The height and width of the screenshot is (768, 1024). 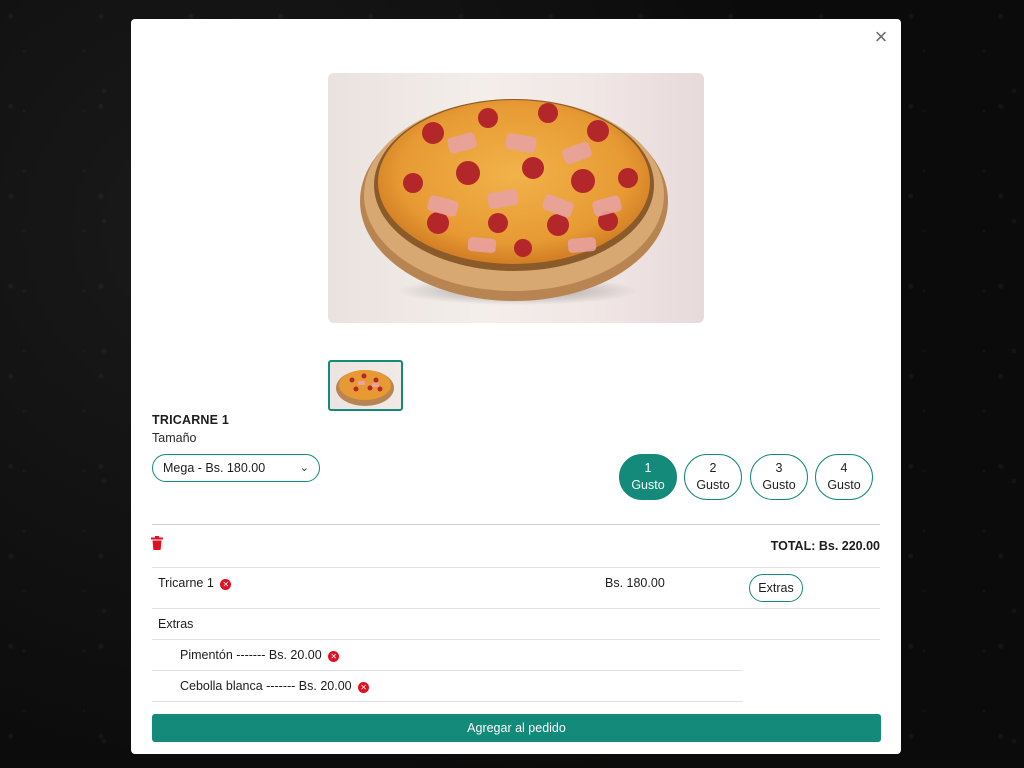 I want to click on order-item: Tricarne 1 ✕, so click(x=195, y=583).